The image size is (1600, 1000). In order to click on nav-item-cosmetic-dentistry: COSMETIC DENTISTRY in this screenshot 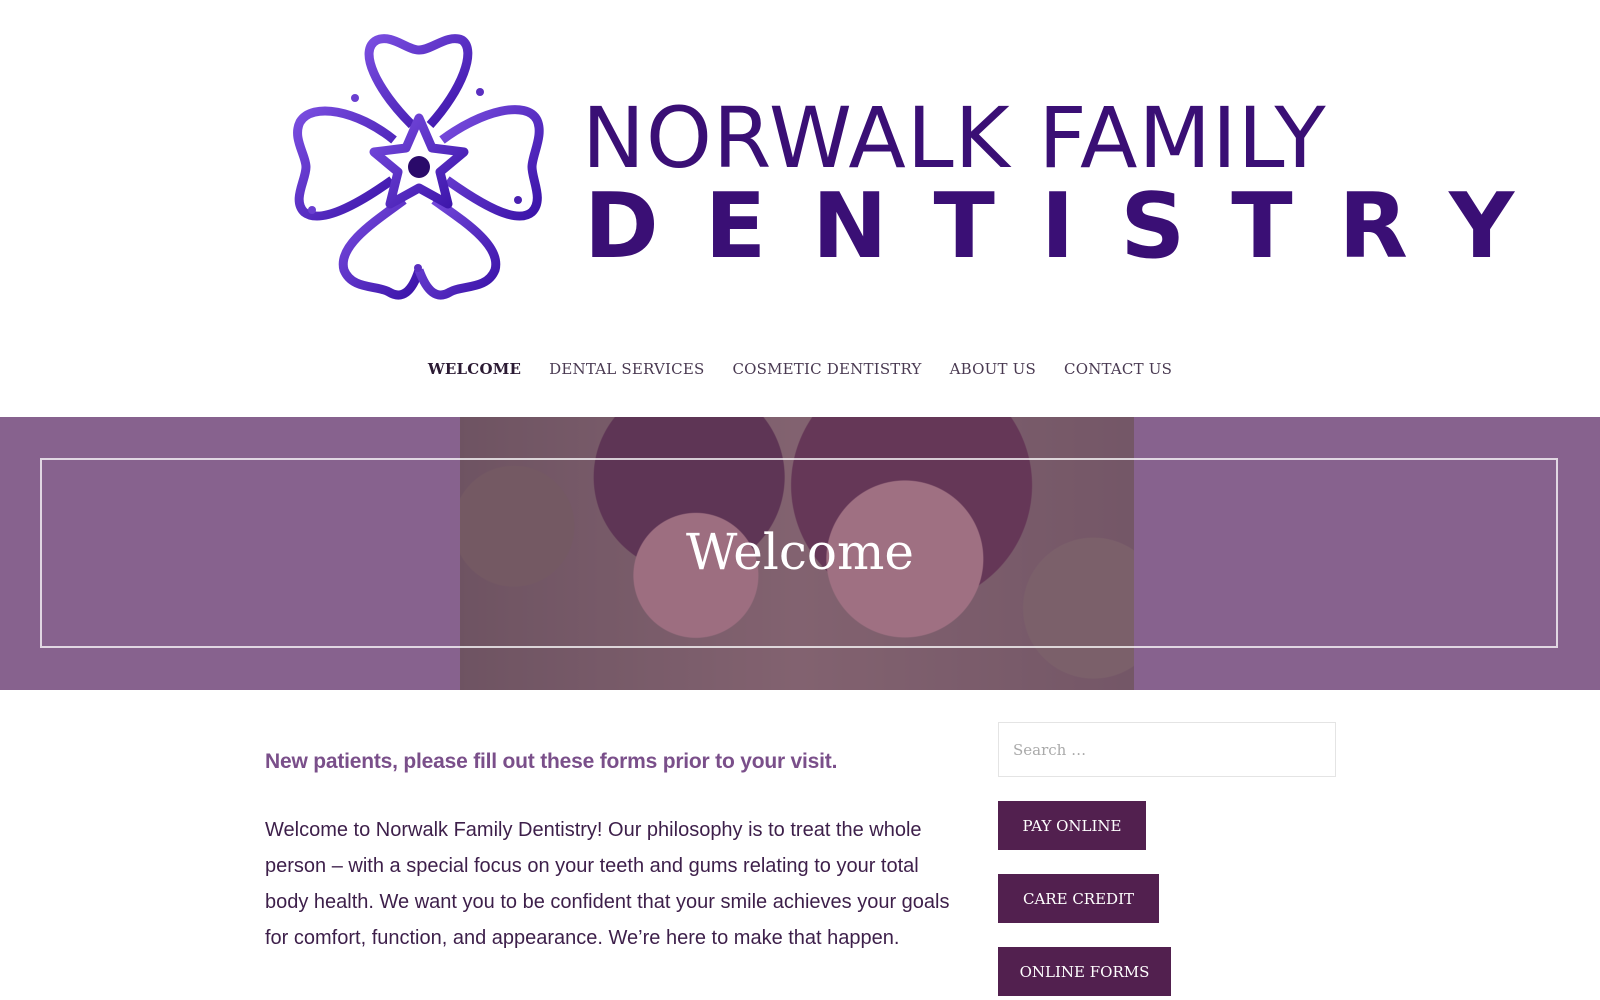, I will do `click(826, 369)`.